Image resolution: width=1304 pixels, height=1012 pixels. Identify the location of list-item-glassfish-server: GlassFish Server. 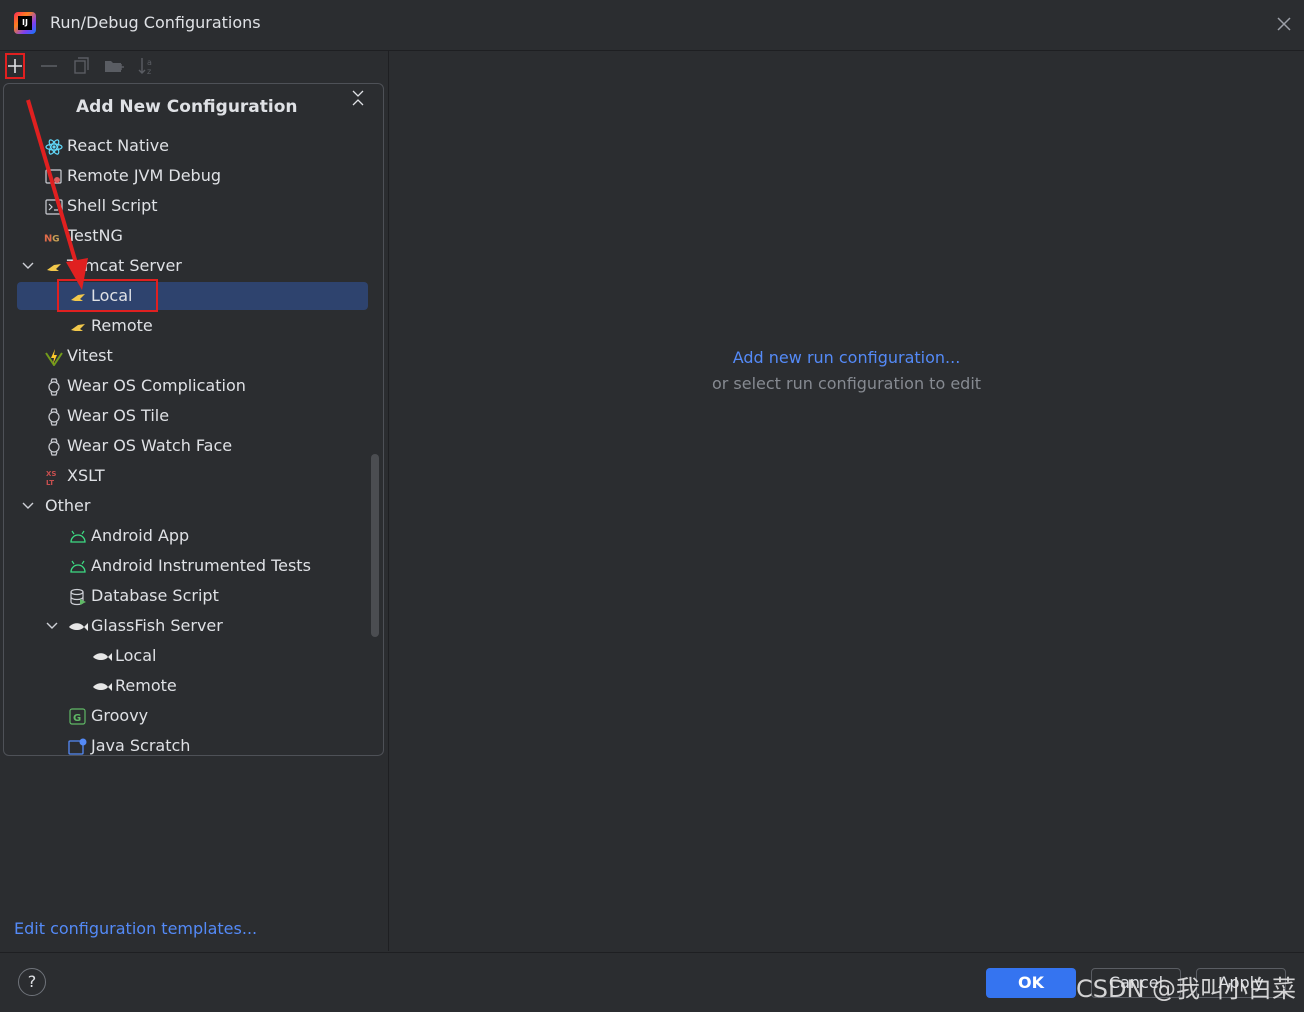
(186, 626).